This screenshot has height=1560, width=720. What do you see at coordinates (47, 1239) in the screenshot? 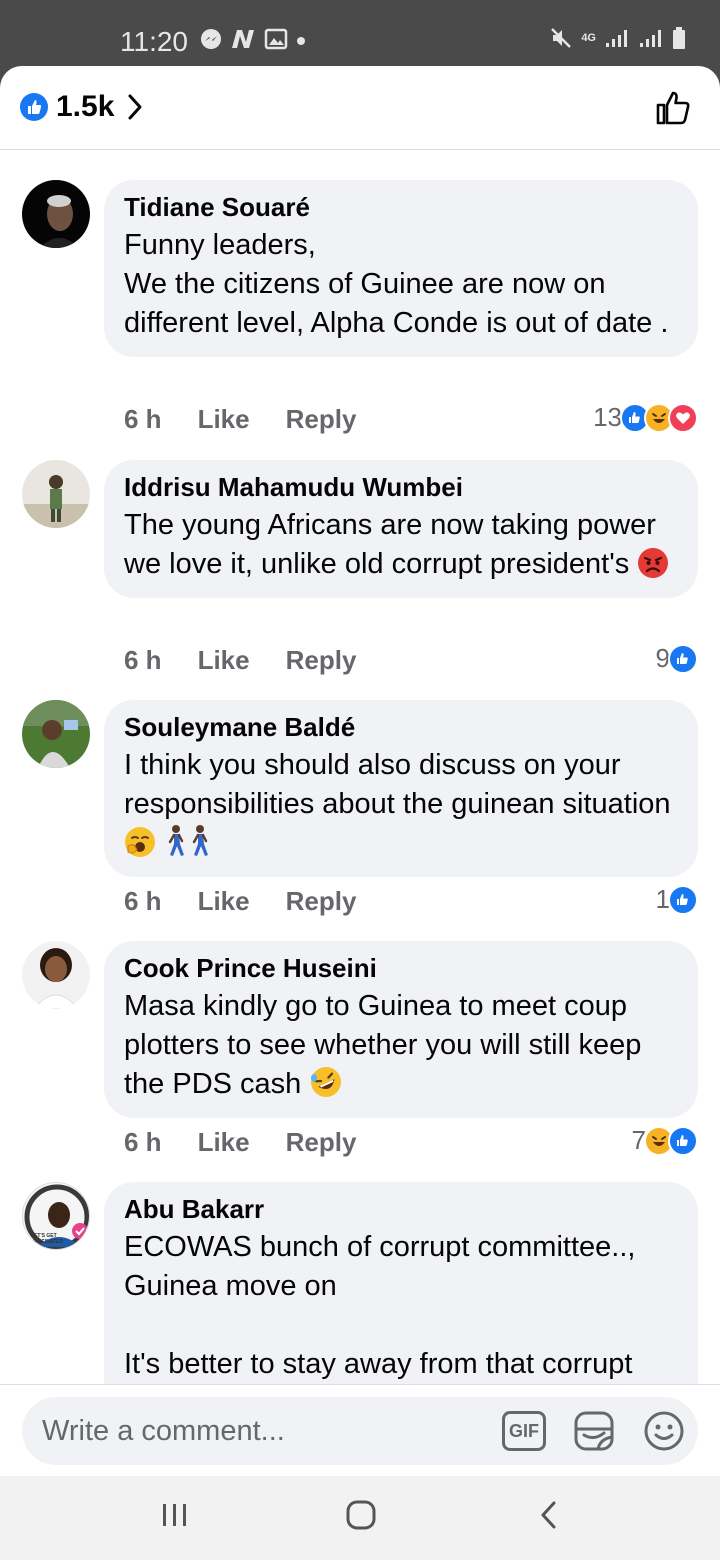
I see `avatar-frame-text: LET'S GET VACCINATED` at bounding box center [47, 1239].